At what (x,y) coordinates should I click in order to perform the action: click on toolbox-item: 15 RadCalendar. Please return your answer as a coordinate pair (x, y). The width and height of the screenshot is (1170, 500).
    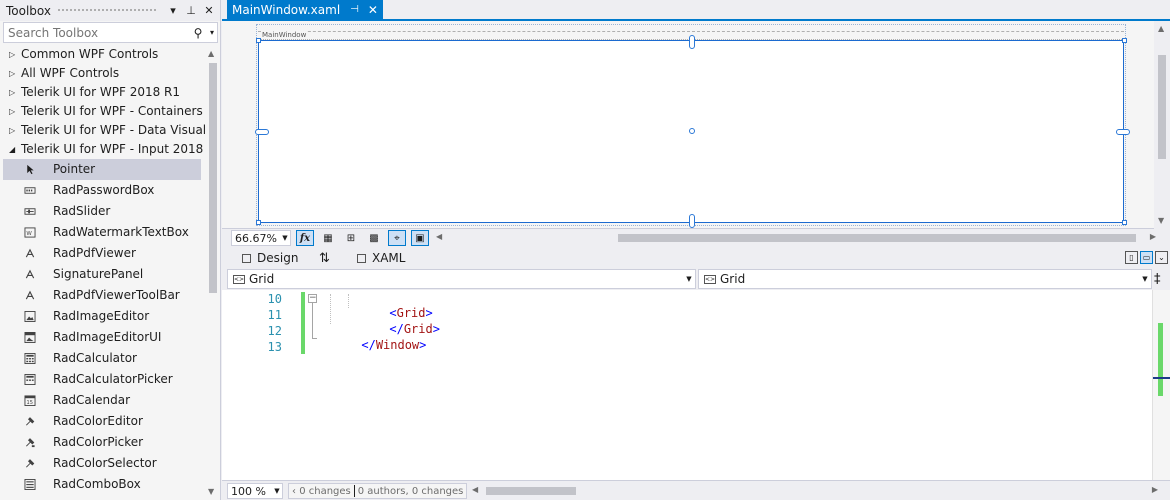
    Looking at the image, I should click on (103, 400).